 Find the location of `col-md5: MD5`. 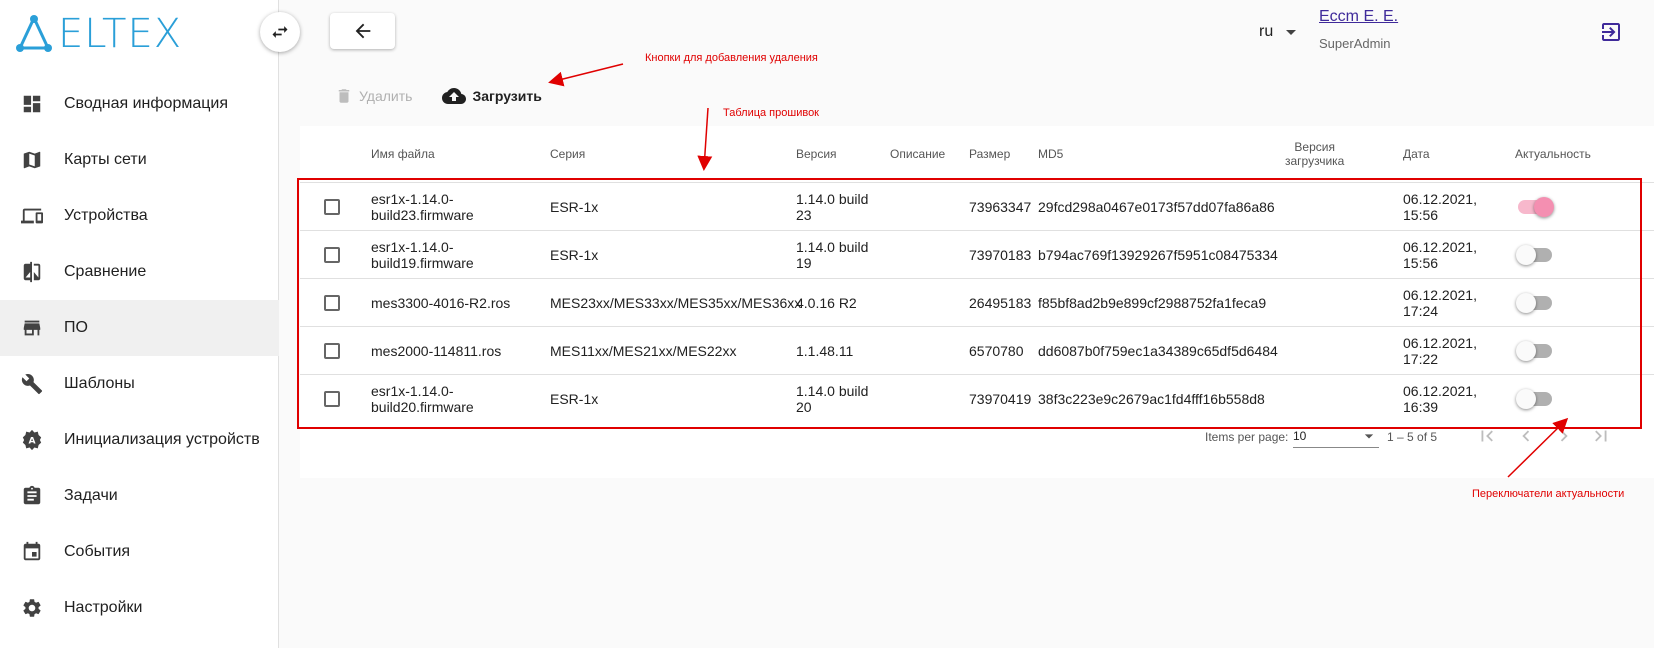

col-md5: MD5 is located at coordinates (1050, 154).